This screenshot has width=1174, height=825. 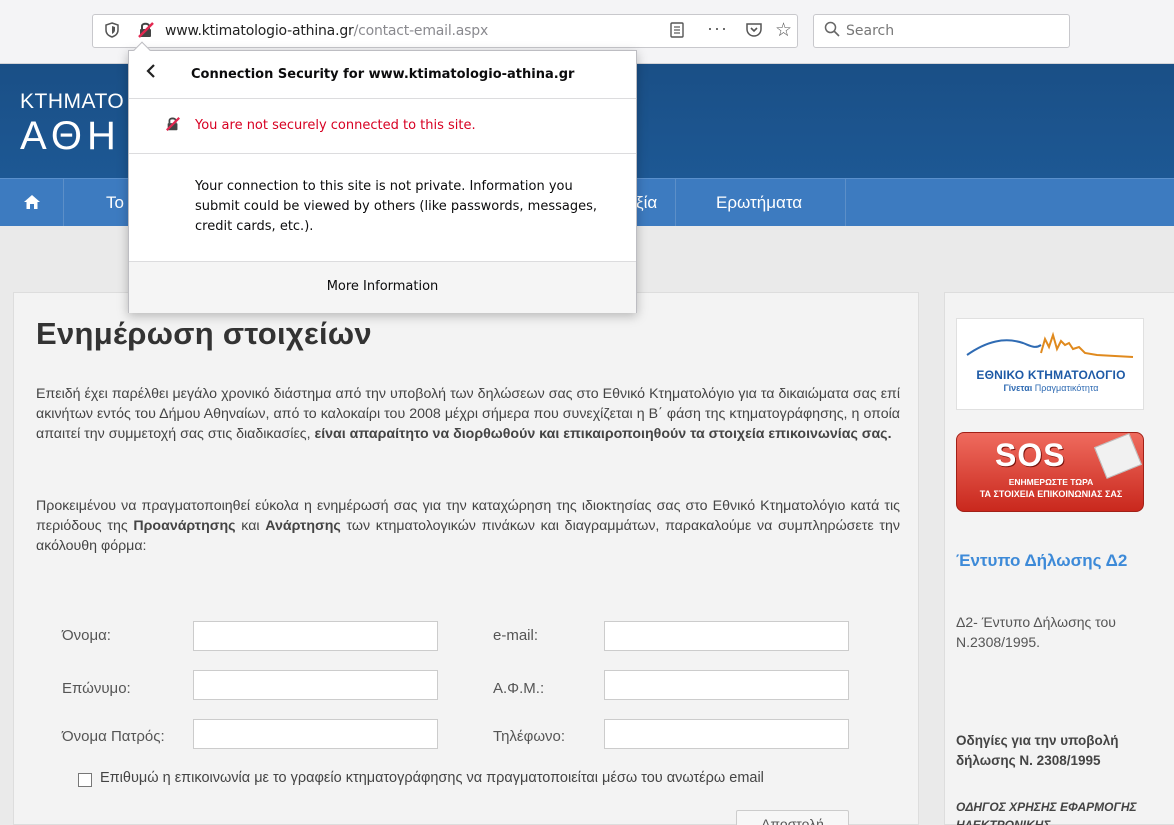 I want to click on last-name-label: Επώνυμο:, so click(x=96, y=688).